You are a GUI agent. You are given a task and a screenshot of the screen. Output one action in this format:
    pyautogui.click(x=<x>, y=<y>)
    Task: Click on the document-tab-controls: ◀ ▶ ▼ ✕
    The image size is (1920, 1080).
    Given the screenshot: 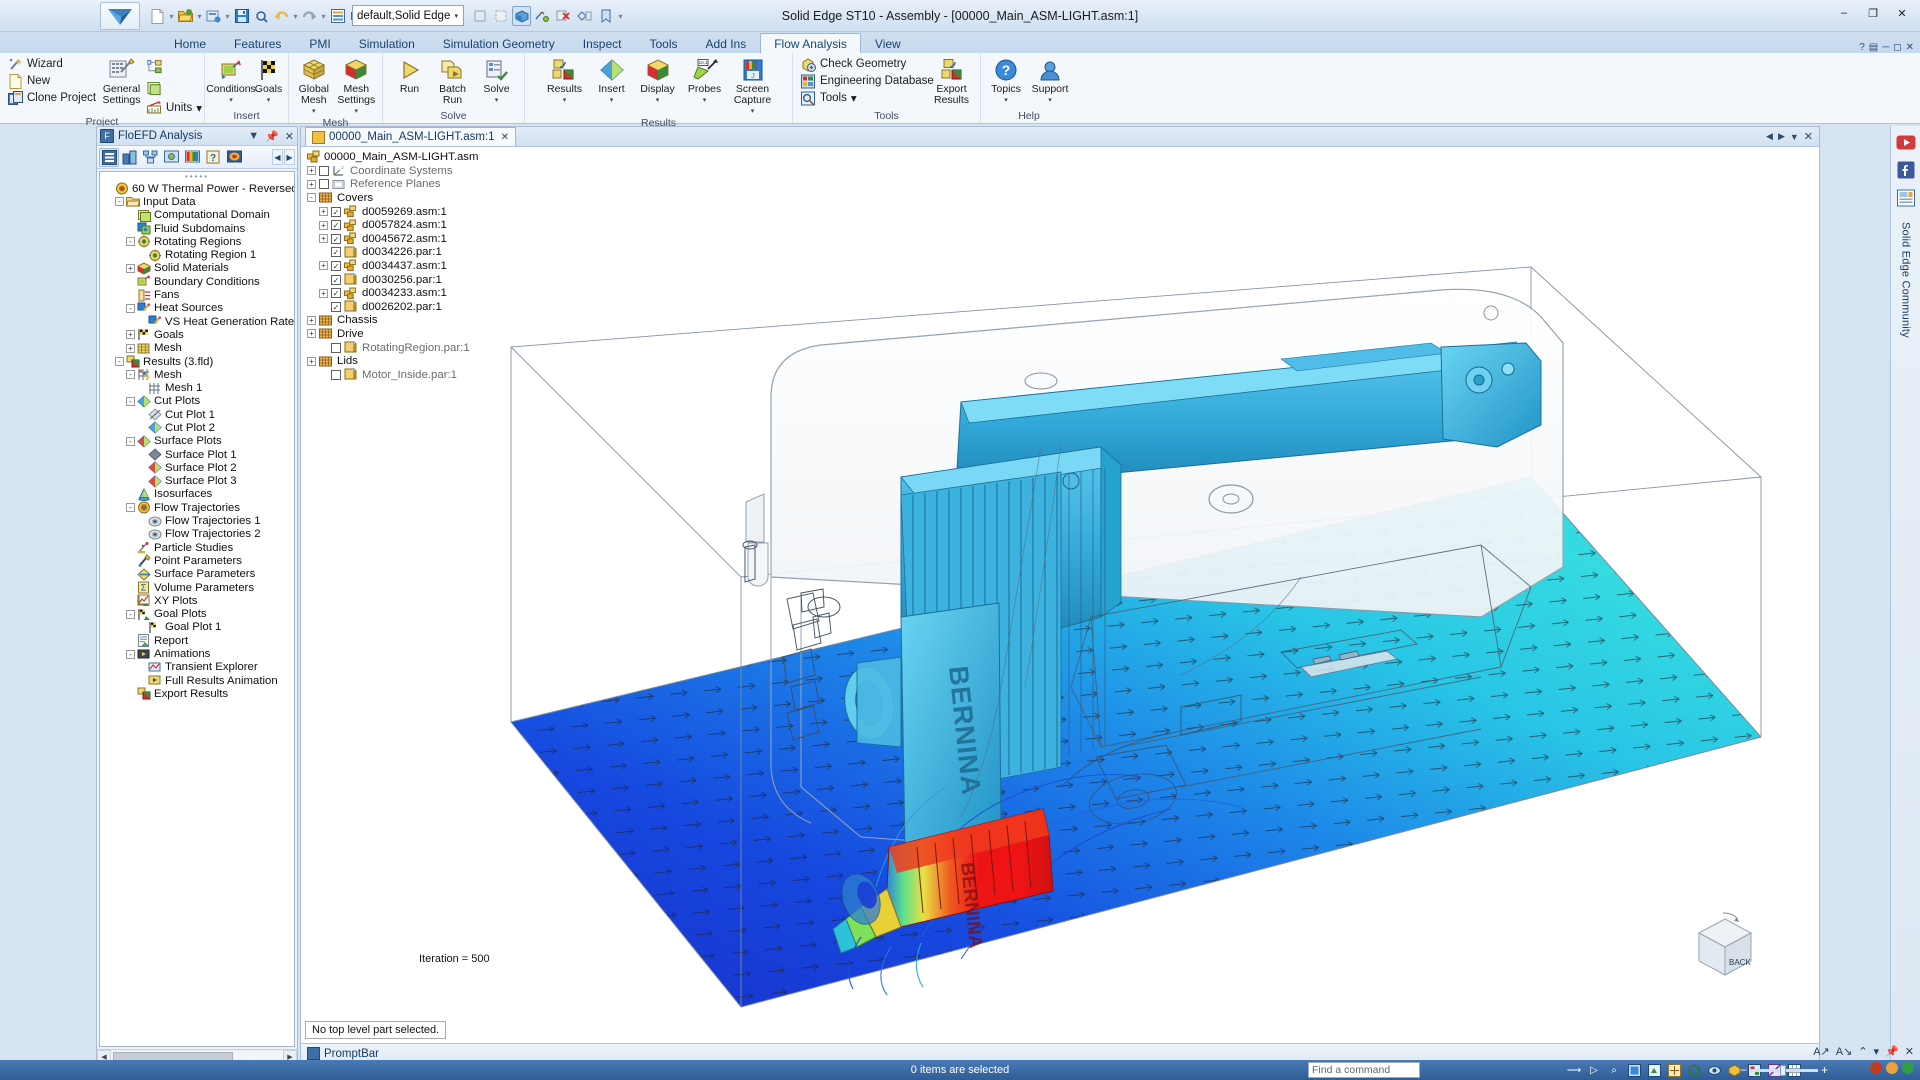 What is the action you would take?
    pyautogui.click(x=1792, y=136)
    